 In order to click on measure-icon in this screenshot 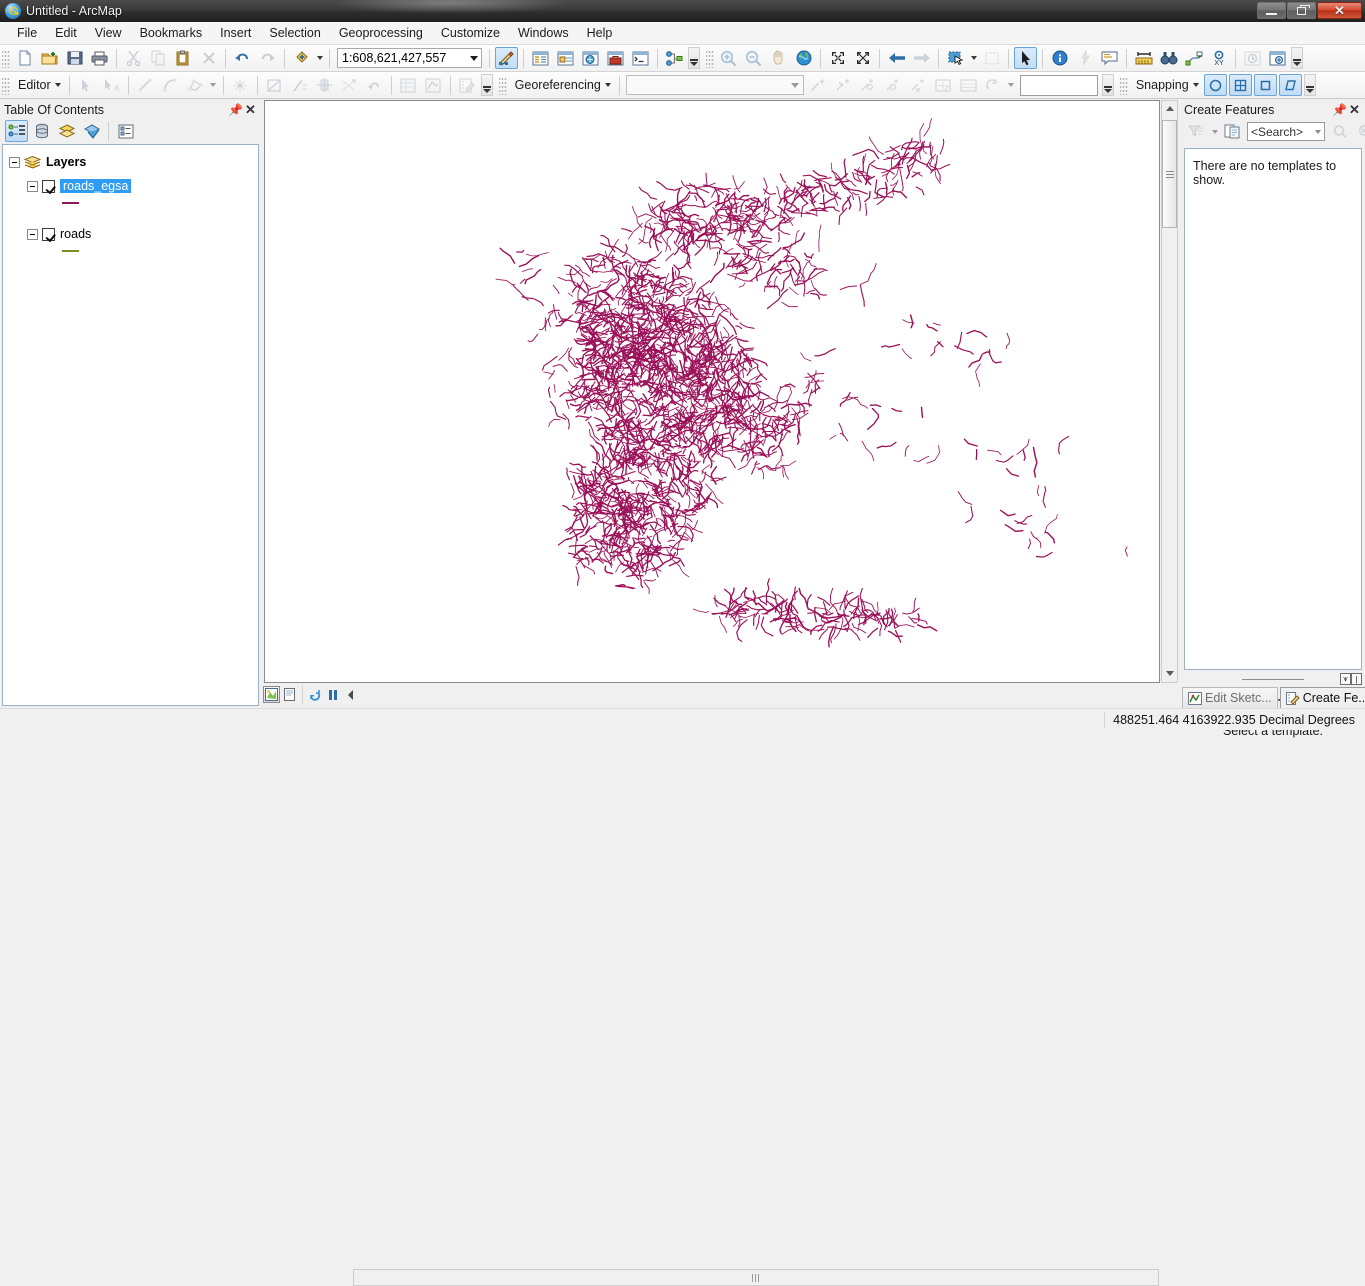, I will do `click(1143, 58)`.